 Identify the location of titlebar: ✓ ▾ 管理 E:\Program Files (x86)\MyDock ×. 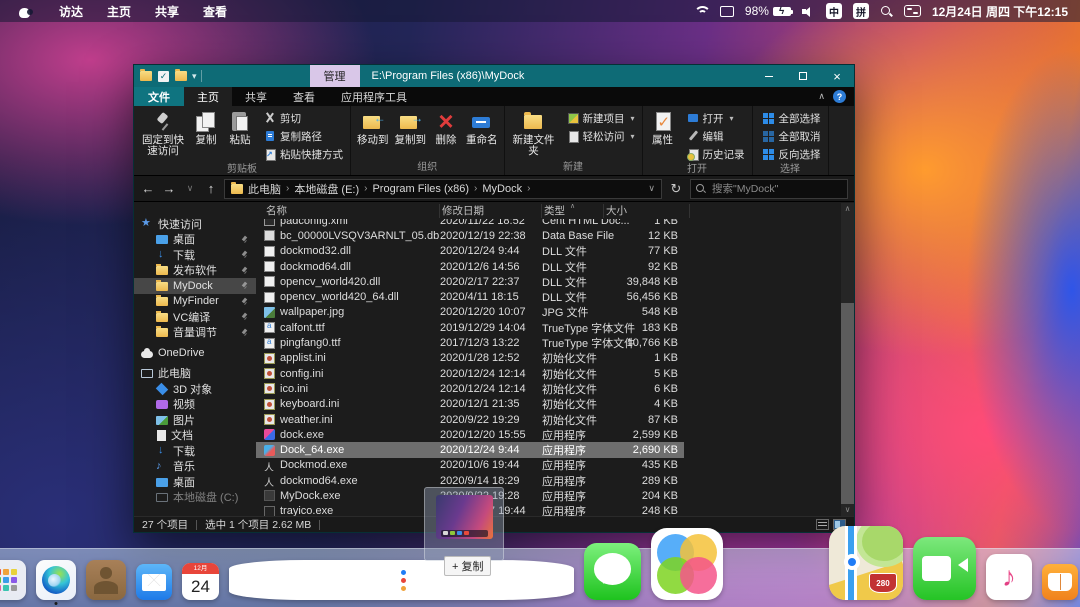
(494, 76).